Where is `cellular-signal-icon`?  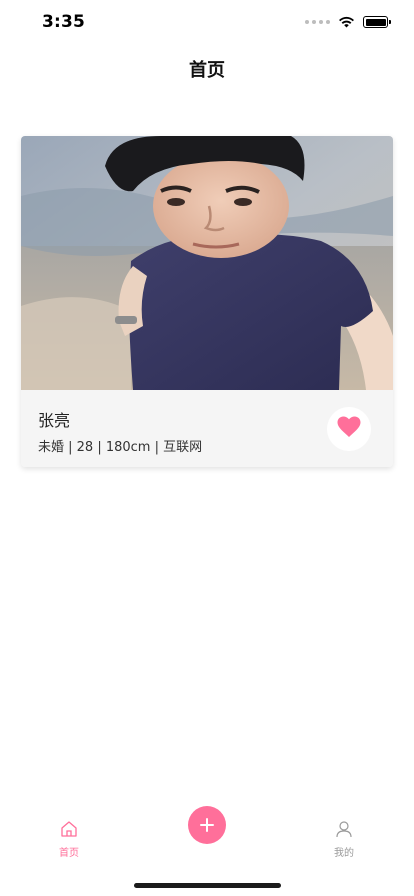 cellular-signal-icon is located at coordinates (317, 22).